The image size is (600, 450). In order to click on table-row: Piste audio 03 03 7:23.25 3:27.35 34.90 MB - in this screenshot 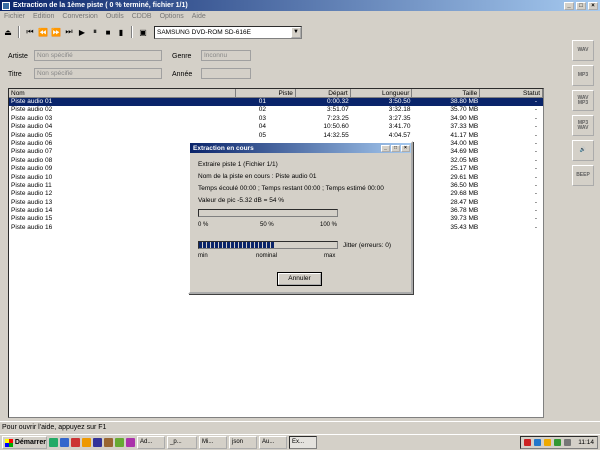, I will do `click(276, 119)`.